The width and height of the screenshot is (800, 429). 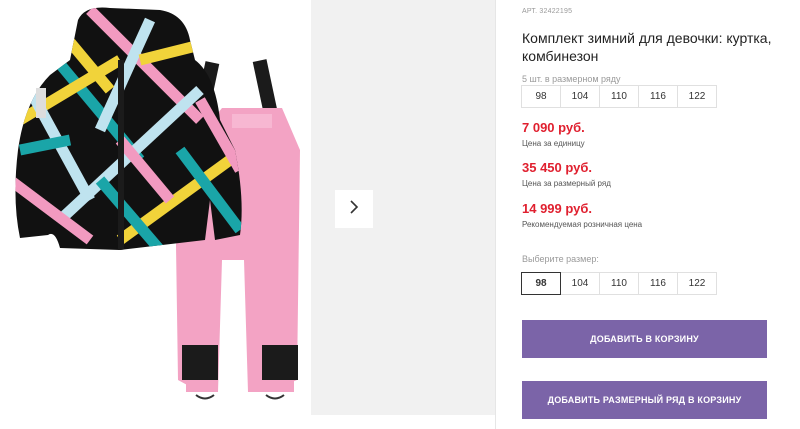 I want to click on size-row-list: 98 104 110 116 122, so click(x=619, y=96).